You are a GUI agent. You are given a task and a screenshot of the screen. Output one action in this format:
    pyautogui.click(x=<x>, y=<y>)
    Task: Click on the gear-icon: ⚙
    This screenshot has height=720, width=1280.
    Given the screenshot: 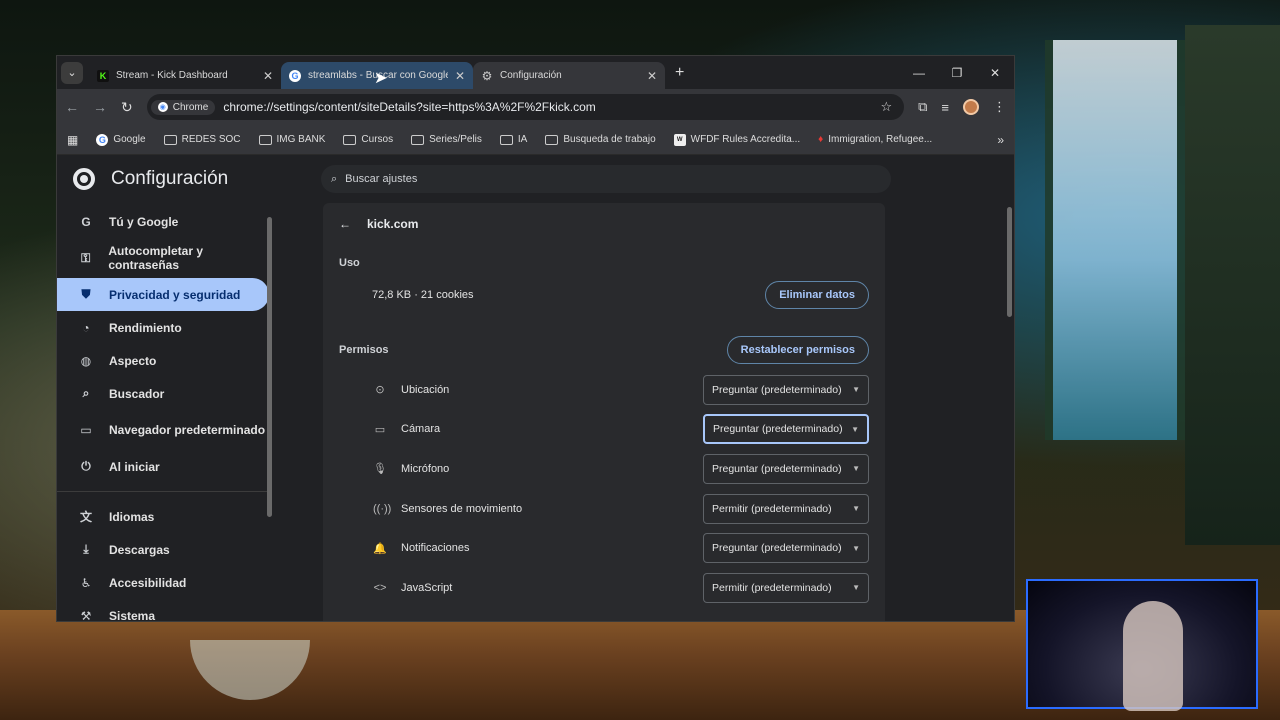 What is the action you would take?
    pyautogui.click(x=487, y=75)
    